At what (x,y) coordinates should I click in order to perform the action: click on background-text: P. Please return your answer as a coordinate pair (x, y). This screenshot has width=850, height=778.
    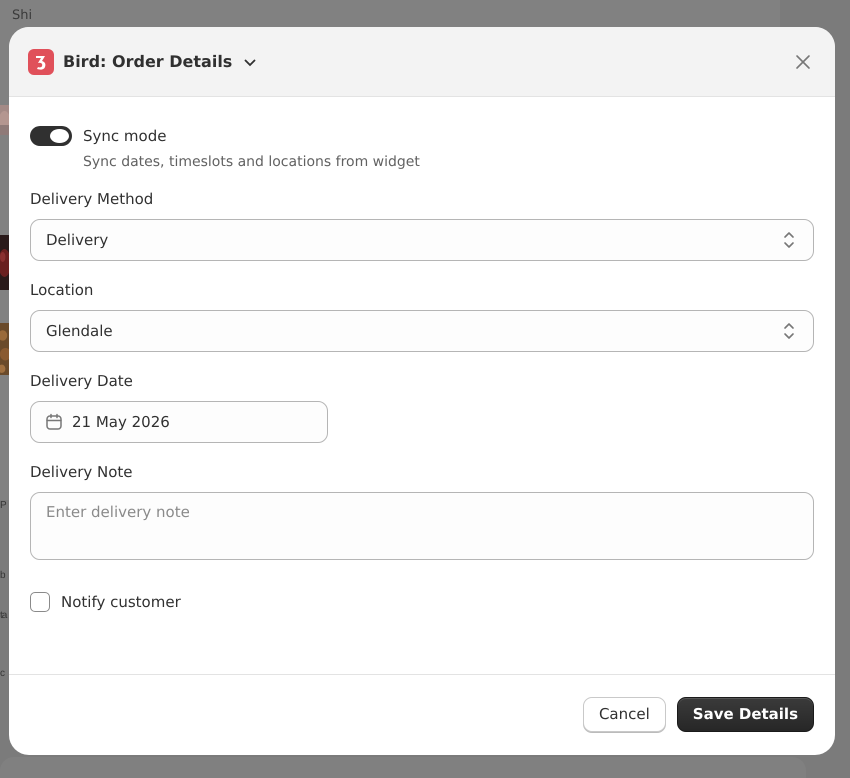
    Looking at the image, I should click on (3, 505).